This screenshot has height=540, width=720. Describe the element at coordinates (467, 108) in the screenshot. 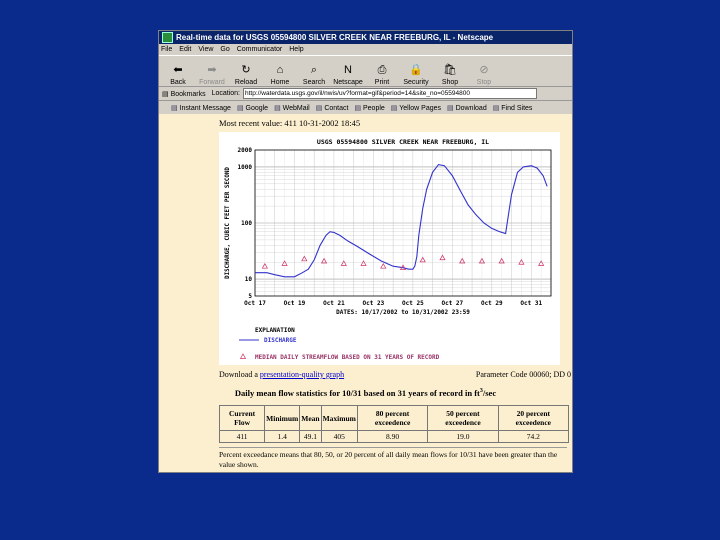

I see `personal-item-download: Download` at that location.